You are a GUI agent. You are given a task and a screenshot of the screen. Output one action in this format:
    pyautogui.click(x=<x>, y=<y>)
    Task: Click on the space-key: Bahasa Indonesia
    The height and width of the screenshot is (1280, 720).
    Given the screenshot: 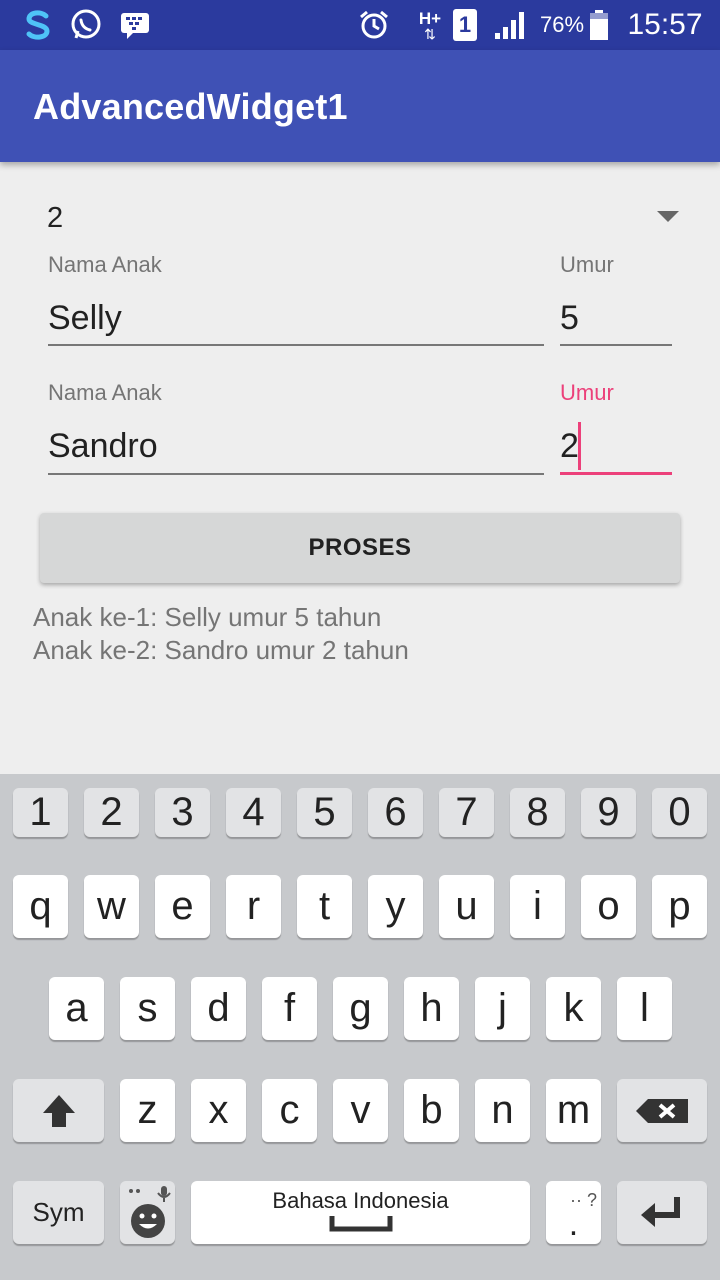 What is the action you would take?
    pyautogui.click(x=360, y=1212)
    